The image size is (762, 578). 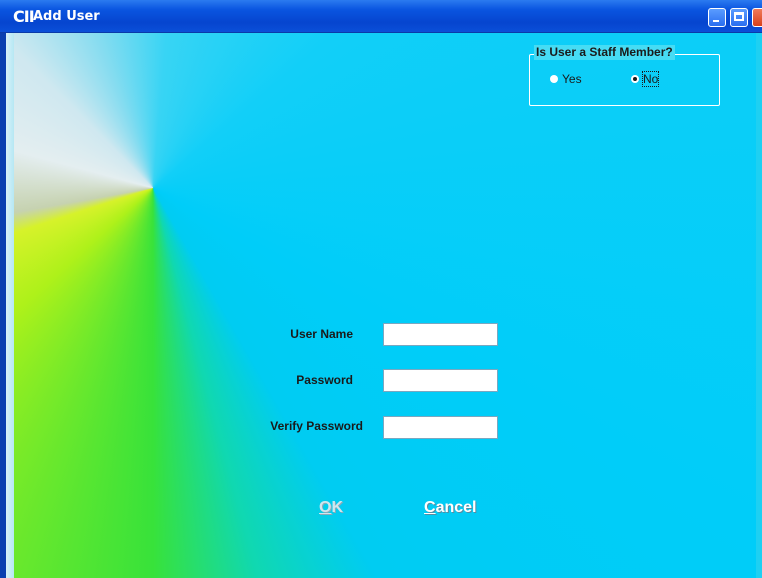 I want to click on window-left-border, so click(x=7, y=305).